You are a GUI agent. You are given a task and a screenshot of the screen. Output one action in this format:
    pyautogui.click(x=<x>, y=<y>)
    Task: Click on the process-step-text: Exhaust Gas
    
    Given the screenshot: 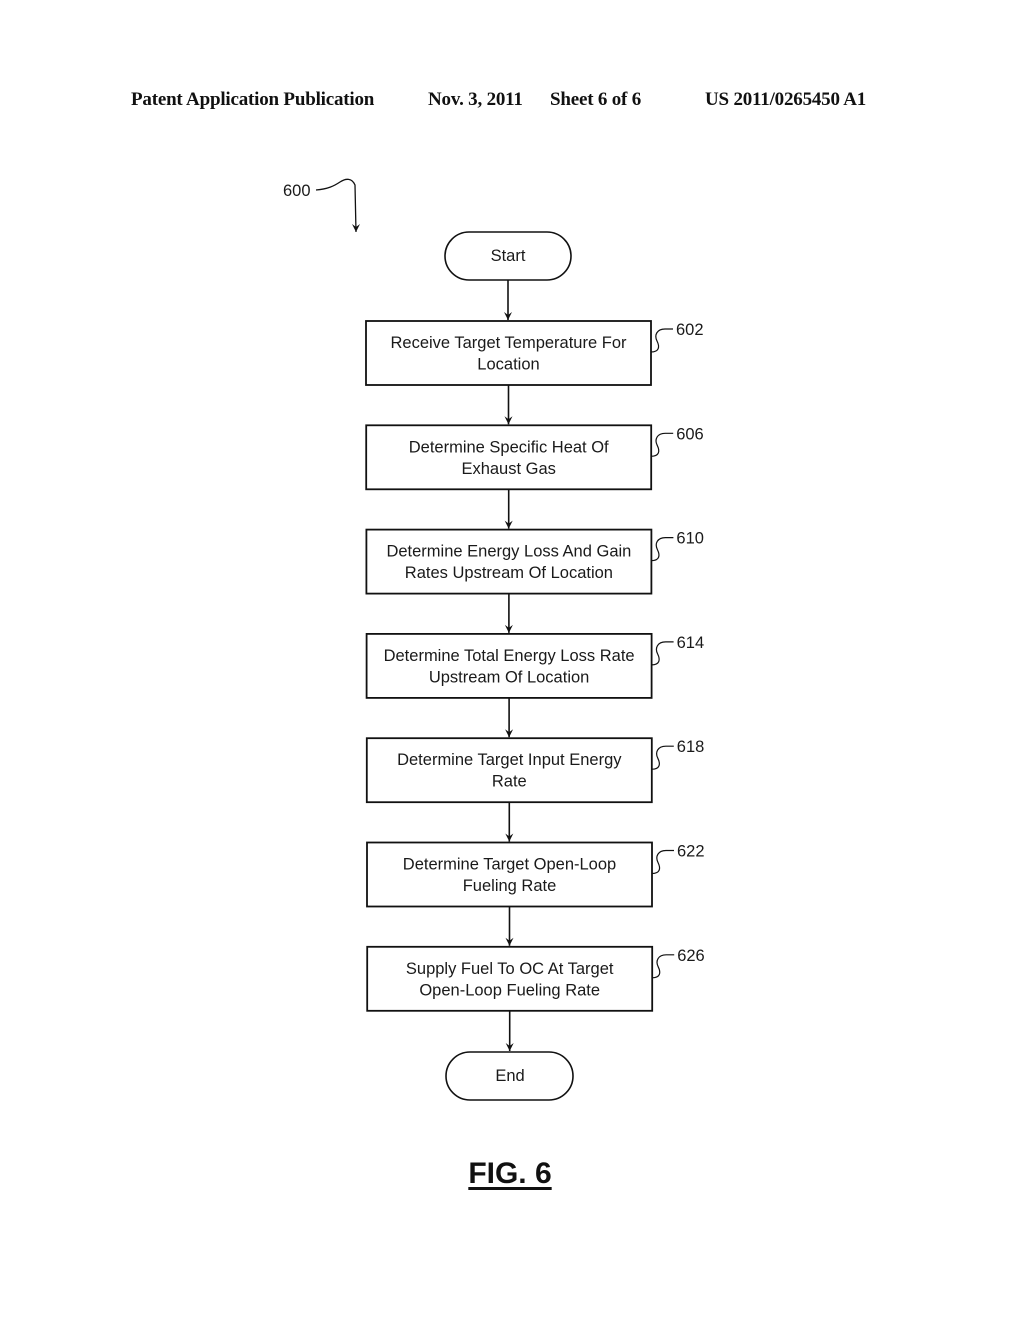 What is the action you would take?
    pyautogui.click(x=508, y=469)
    